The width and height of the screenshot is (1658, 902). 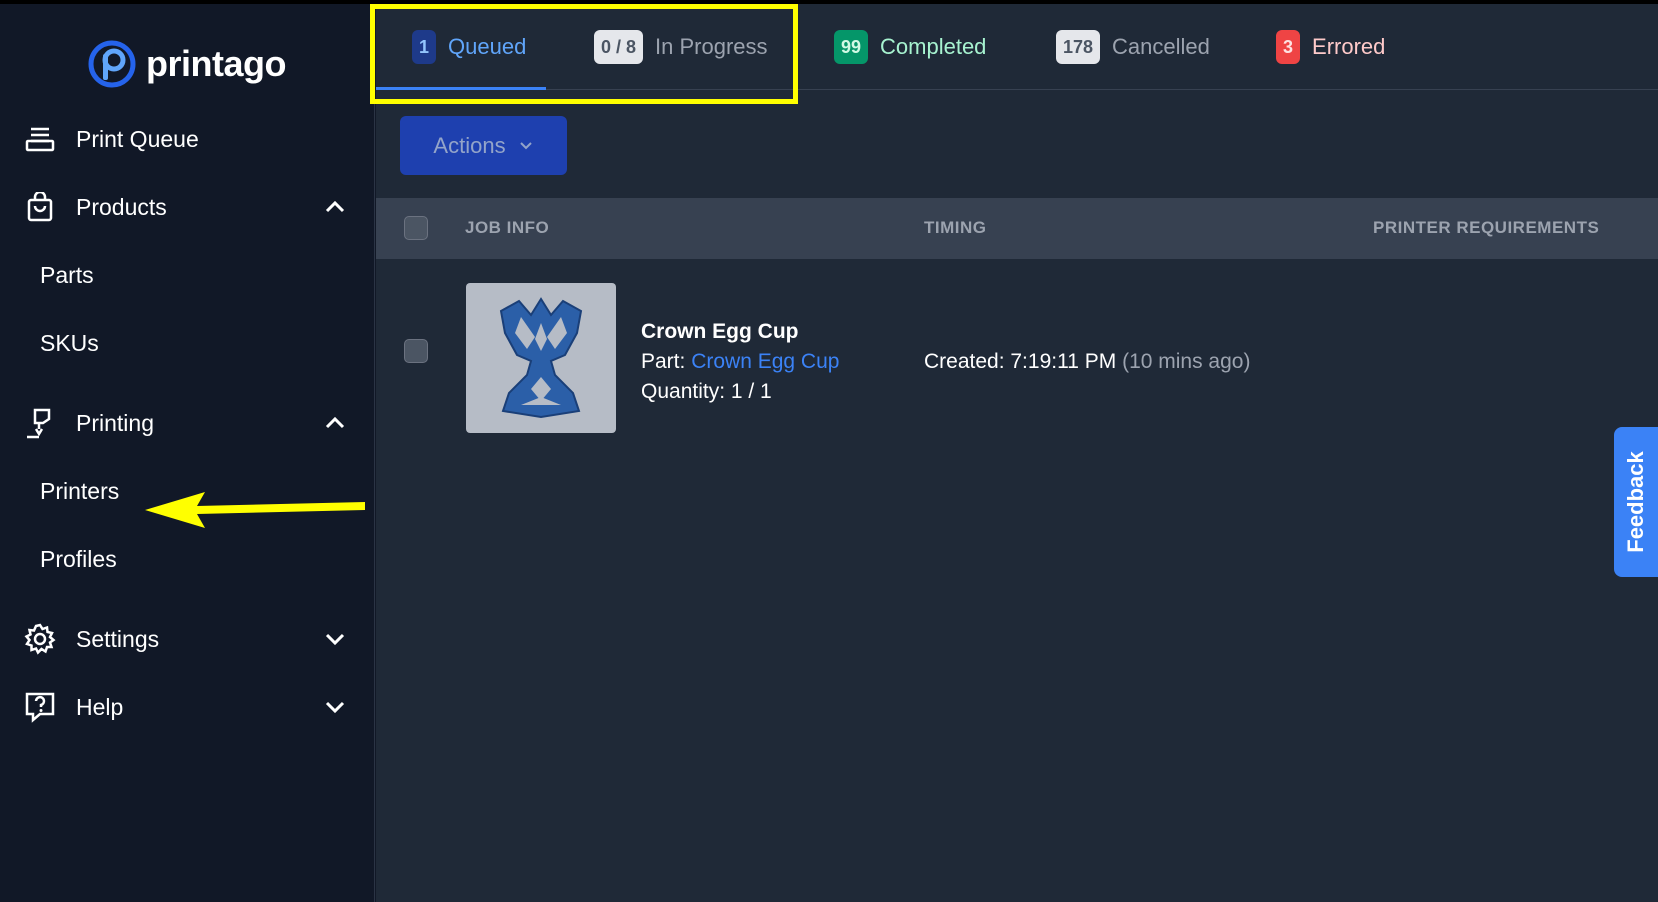 What do you see at coordinates (1017, 228) in the screenshot?
I see `table-header: JOB INFO TIMING PRINTER REQUIREMENTS` at bounding box center [1017, 228].